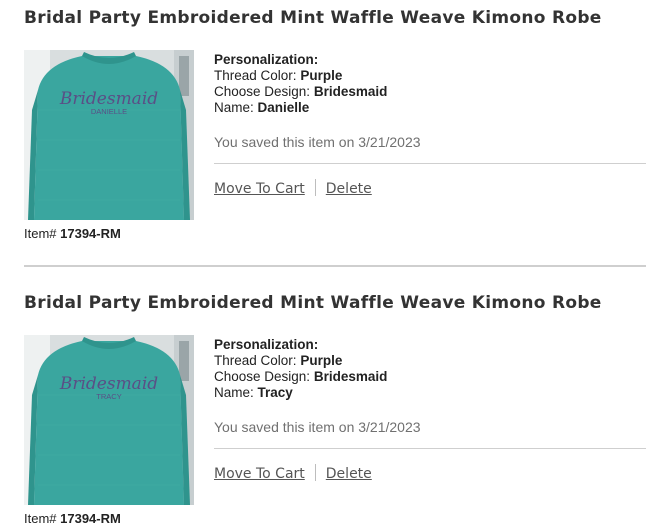 The height and width of the screenshot is (526, 646). I want to click on item-divider, so click(335, 266).